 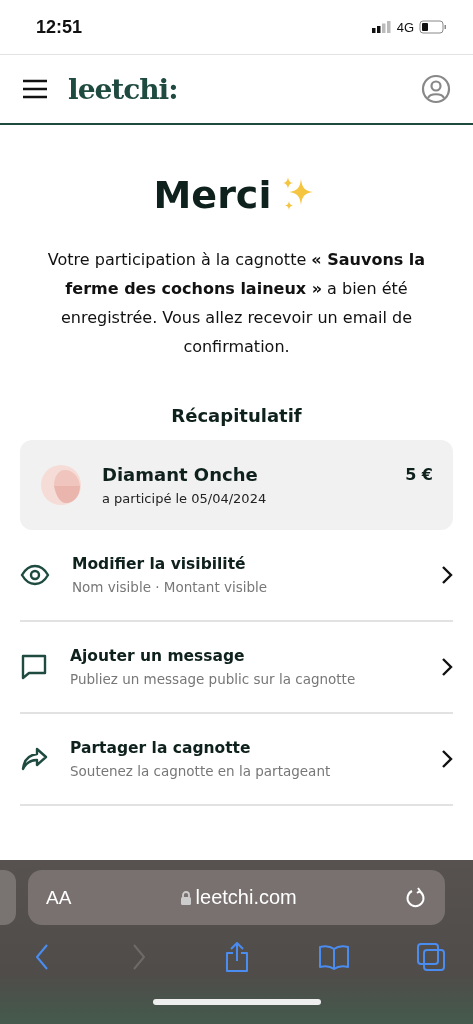 What do you see at coordinates (236, 303) in the screenshot?
I see `confirmation-message: Votre participation à la cagnotte « Sauvons la ferme des cochons laineux » a bien été enregistrée. Vous allez recevoir un email de confirmation.` at bounding box center [236, 303].